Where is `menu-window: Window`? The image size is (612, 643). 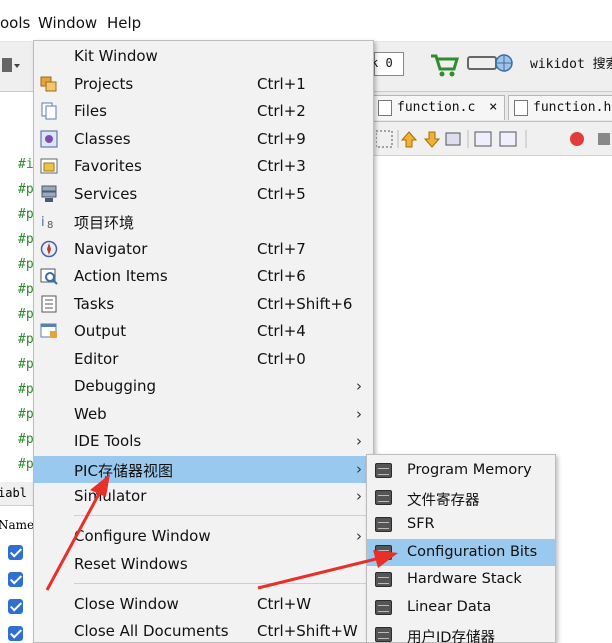
menu-window: Window is located at coordinates (67, 23).